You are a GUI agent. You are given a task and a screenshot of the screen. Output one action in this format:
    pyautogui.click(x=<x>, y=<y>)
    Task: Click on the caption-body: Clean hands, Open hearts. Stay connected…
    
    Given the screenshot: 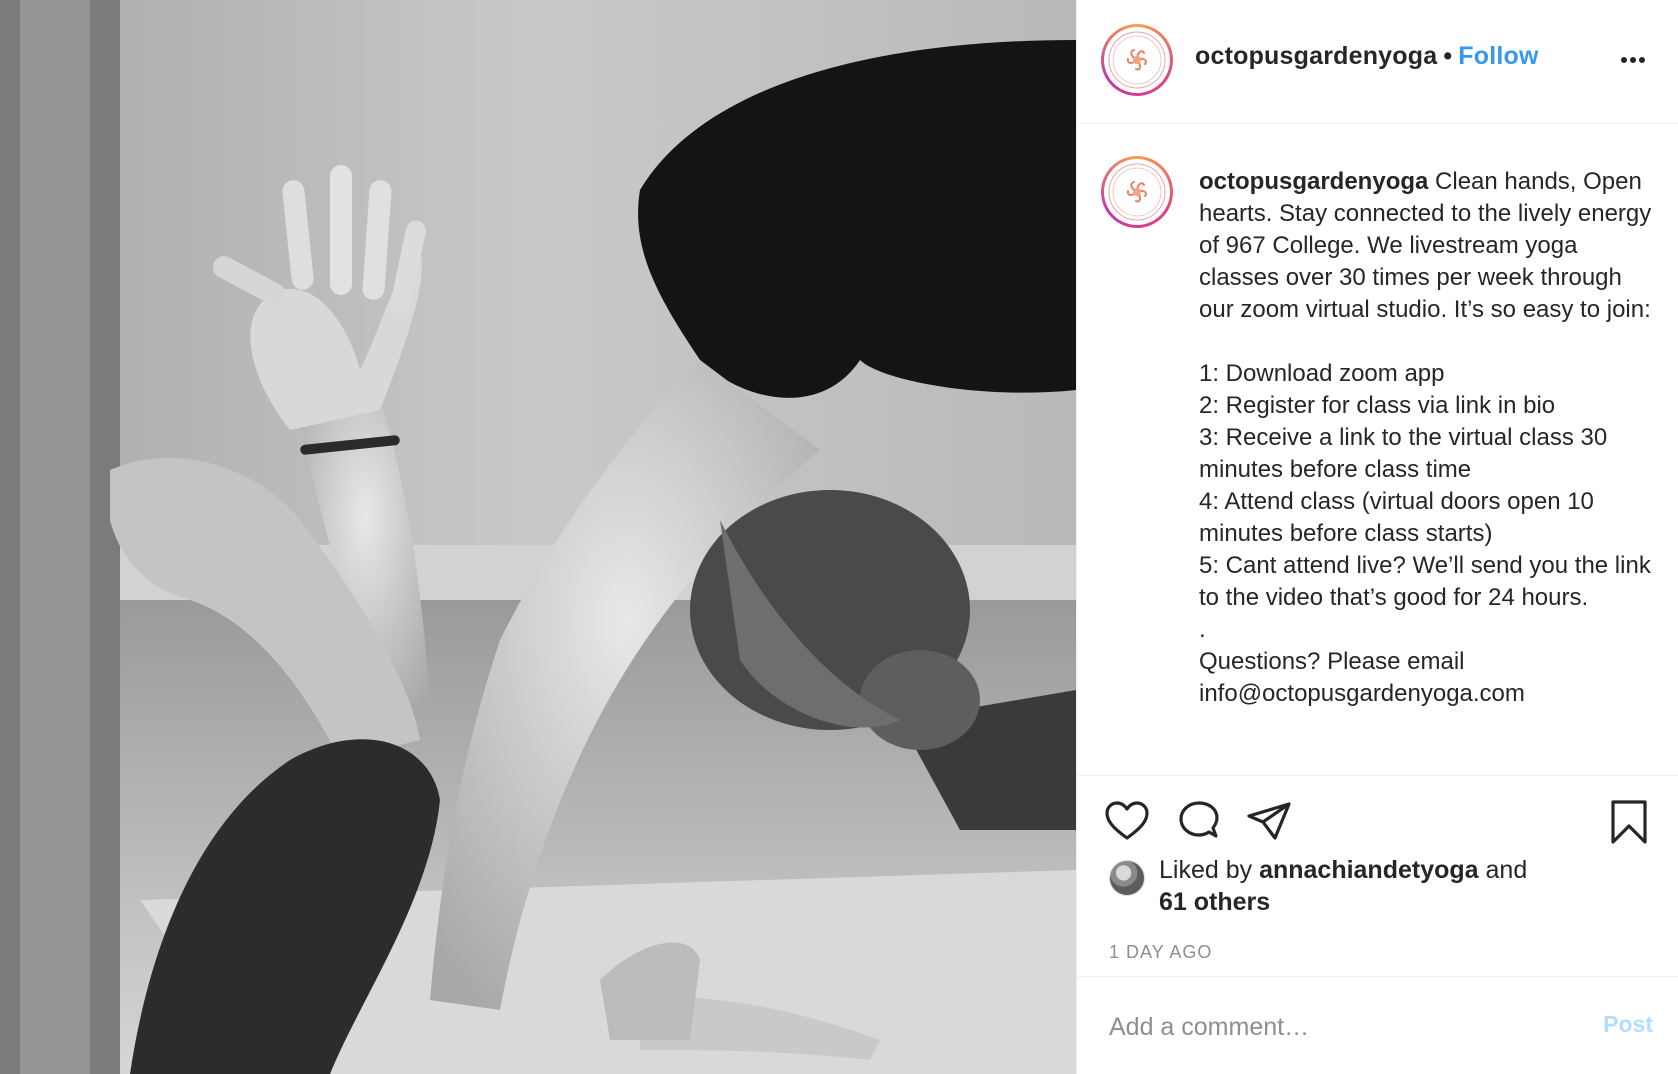 What is the action you would take?
    pyautogui.click(x=1425, y=437)
    